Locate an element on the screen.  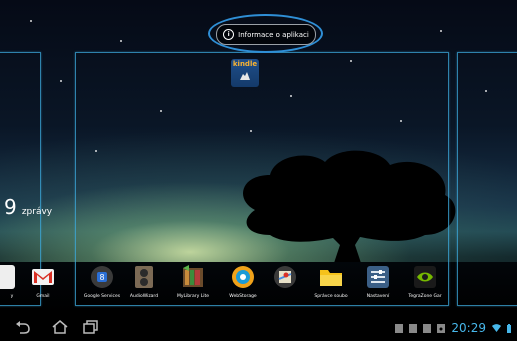
google-services-icon: 8 is located at coordinates (102, 277).